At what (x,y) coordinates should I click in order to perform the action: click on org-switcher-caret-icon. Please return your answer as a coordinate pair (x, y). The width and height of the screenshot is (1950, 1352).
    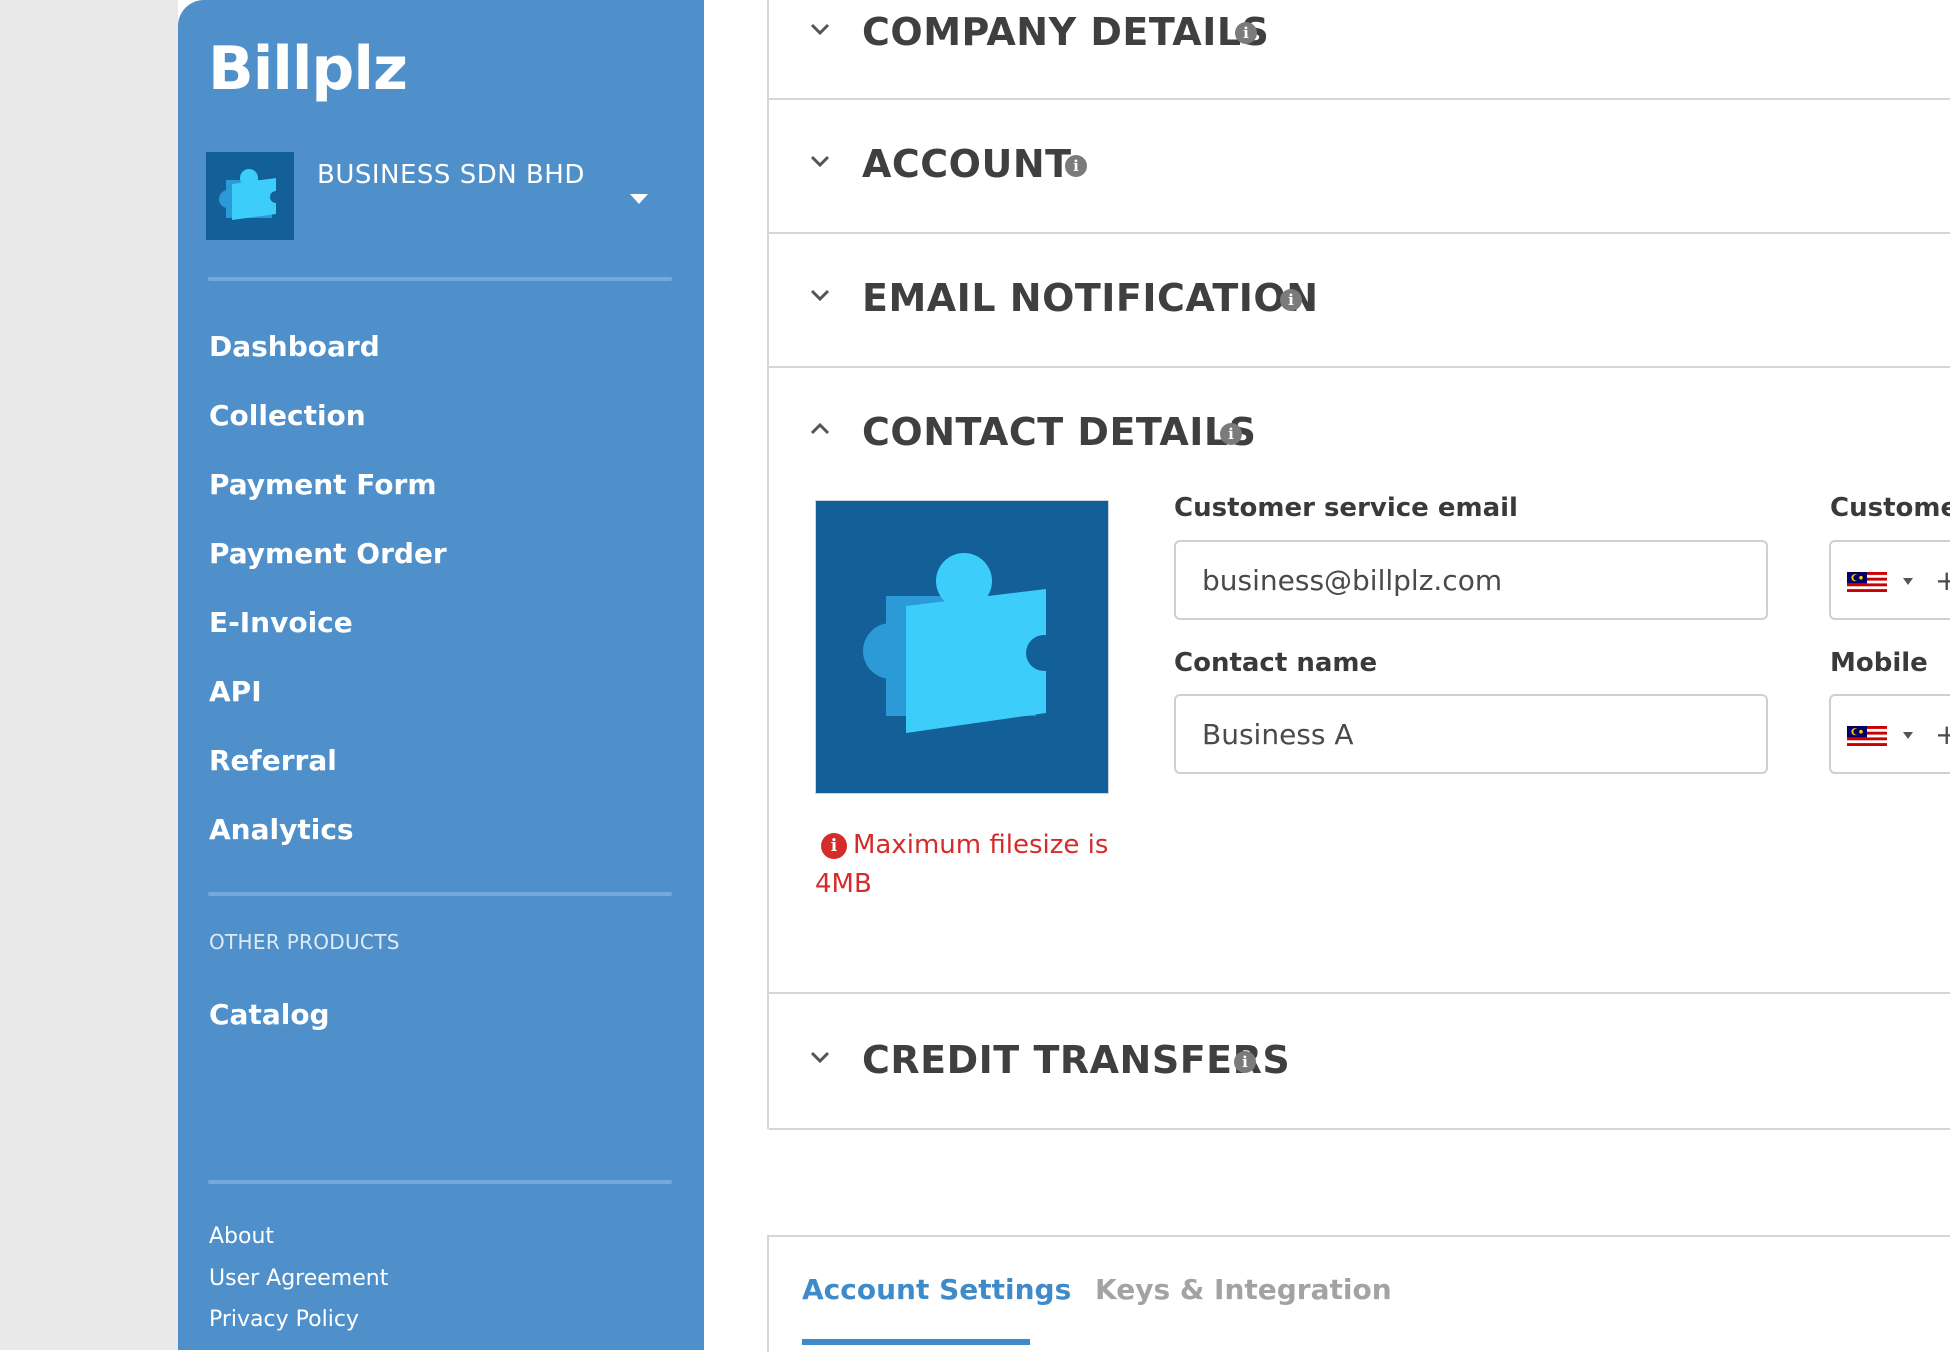
    Looking at the image, I should click on (639, 199).